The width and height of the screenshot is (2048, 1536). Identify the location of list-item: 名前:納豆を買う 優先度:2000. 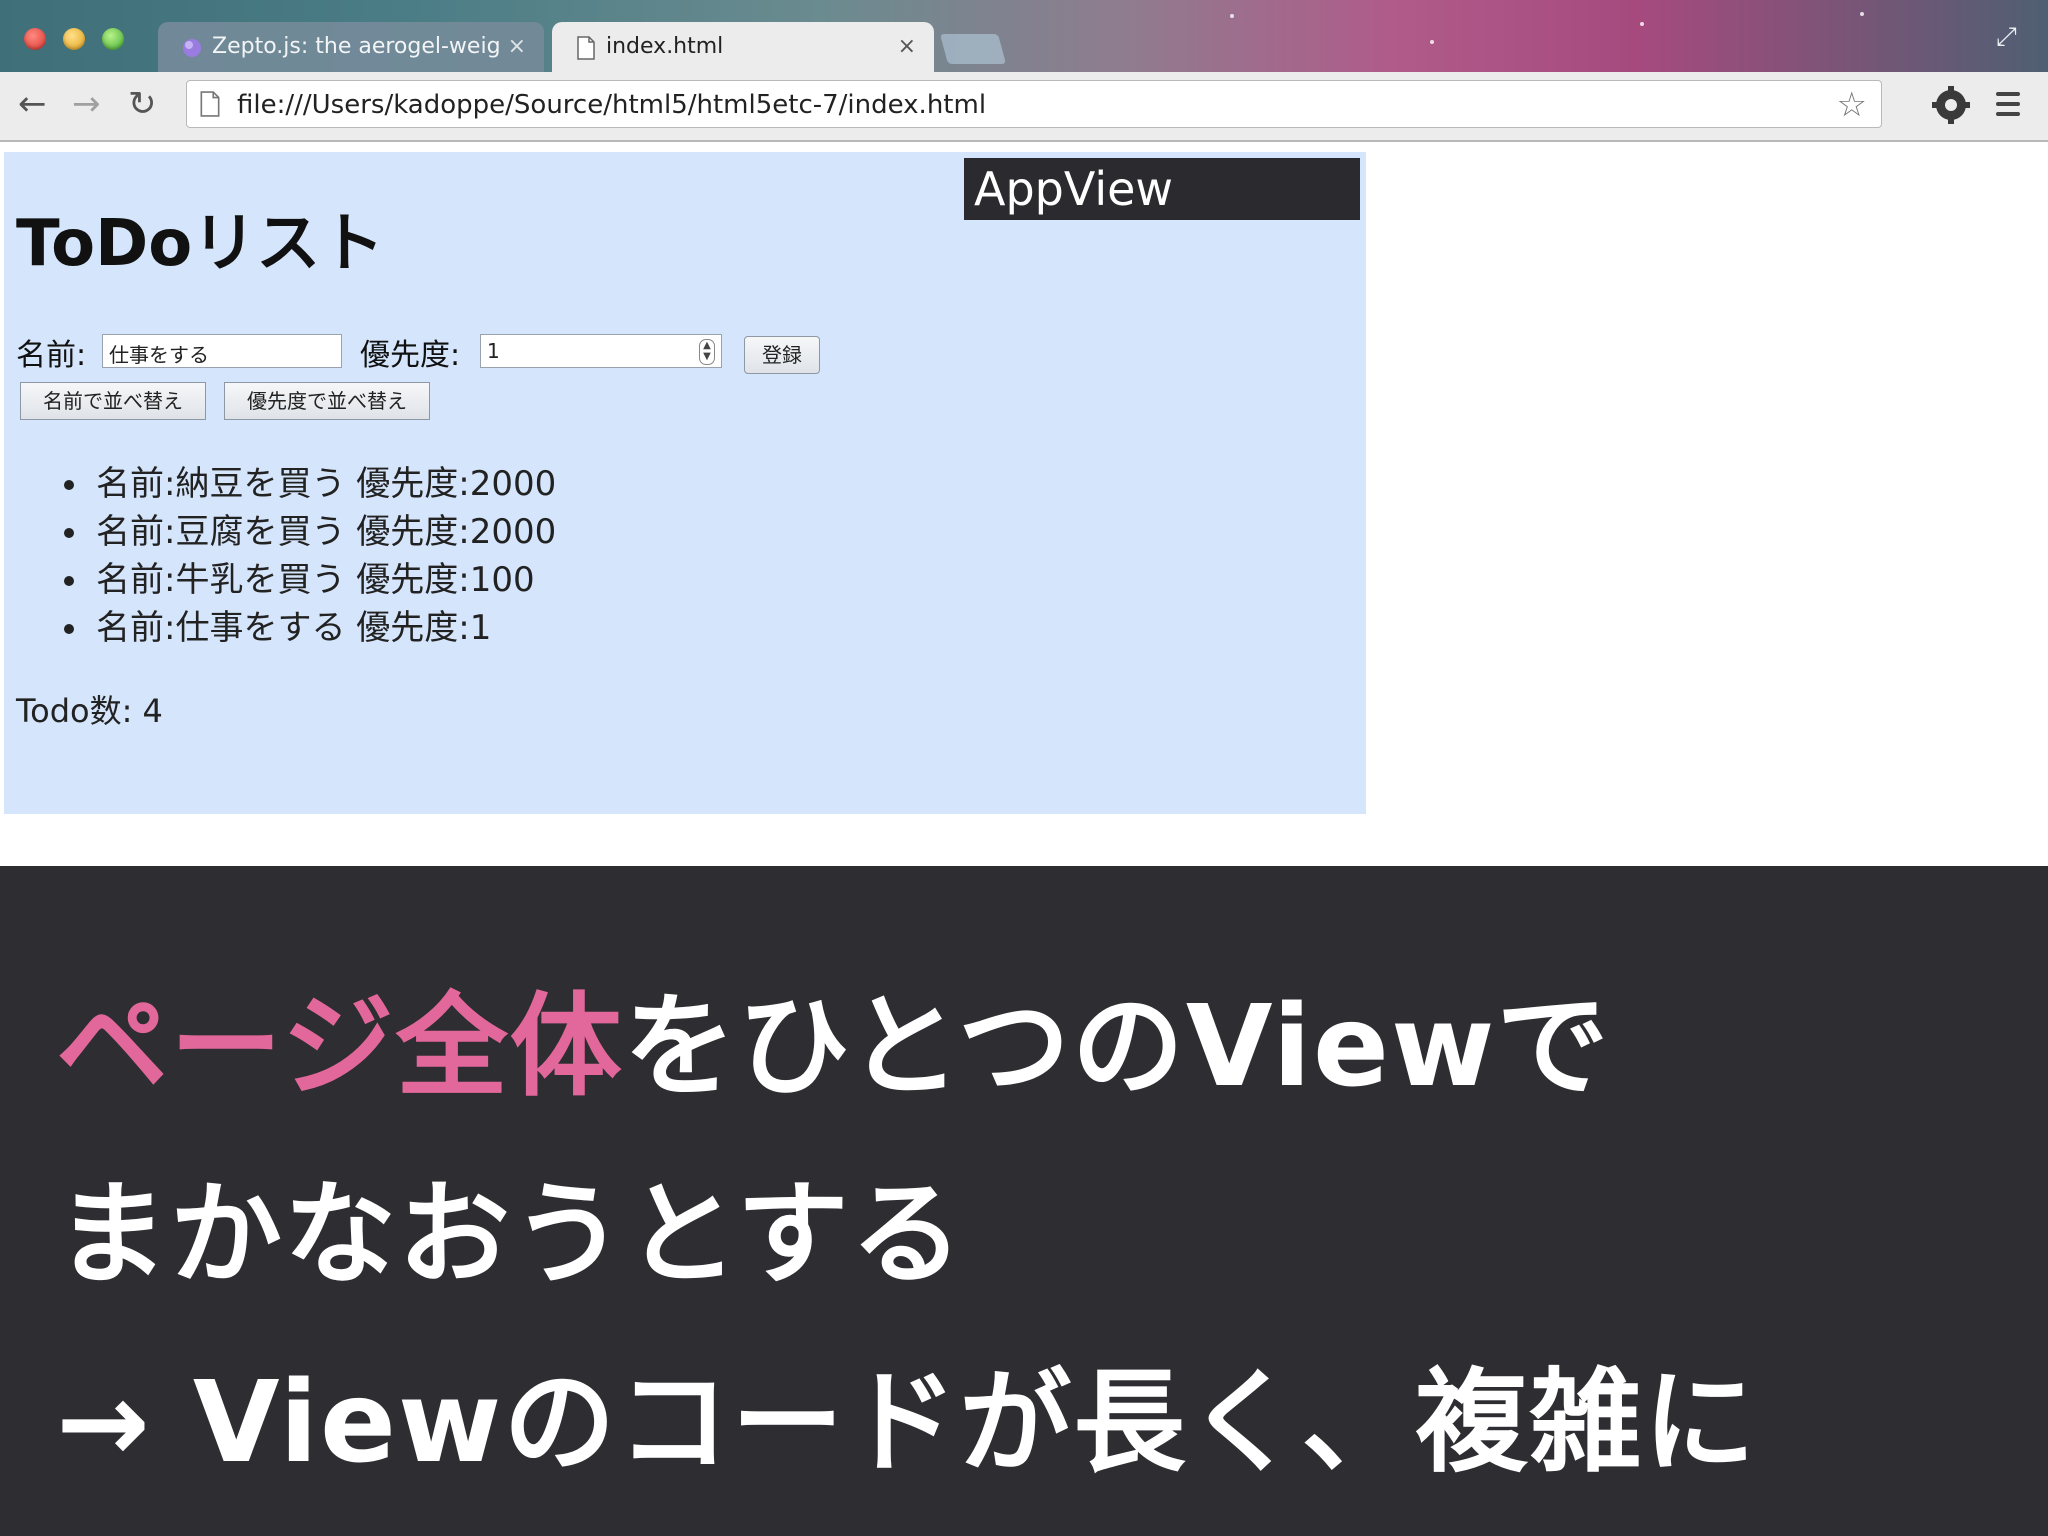
(306, 484).